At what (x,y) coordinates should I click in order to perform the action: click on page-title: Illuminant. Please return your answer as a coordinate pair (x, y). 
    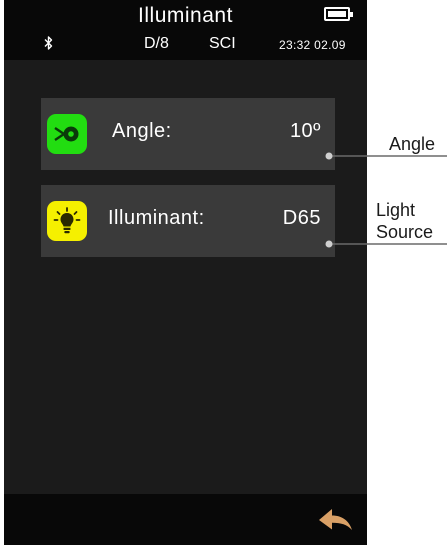
    Looking at the image, I should click on (185, 15).